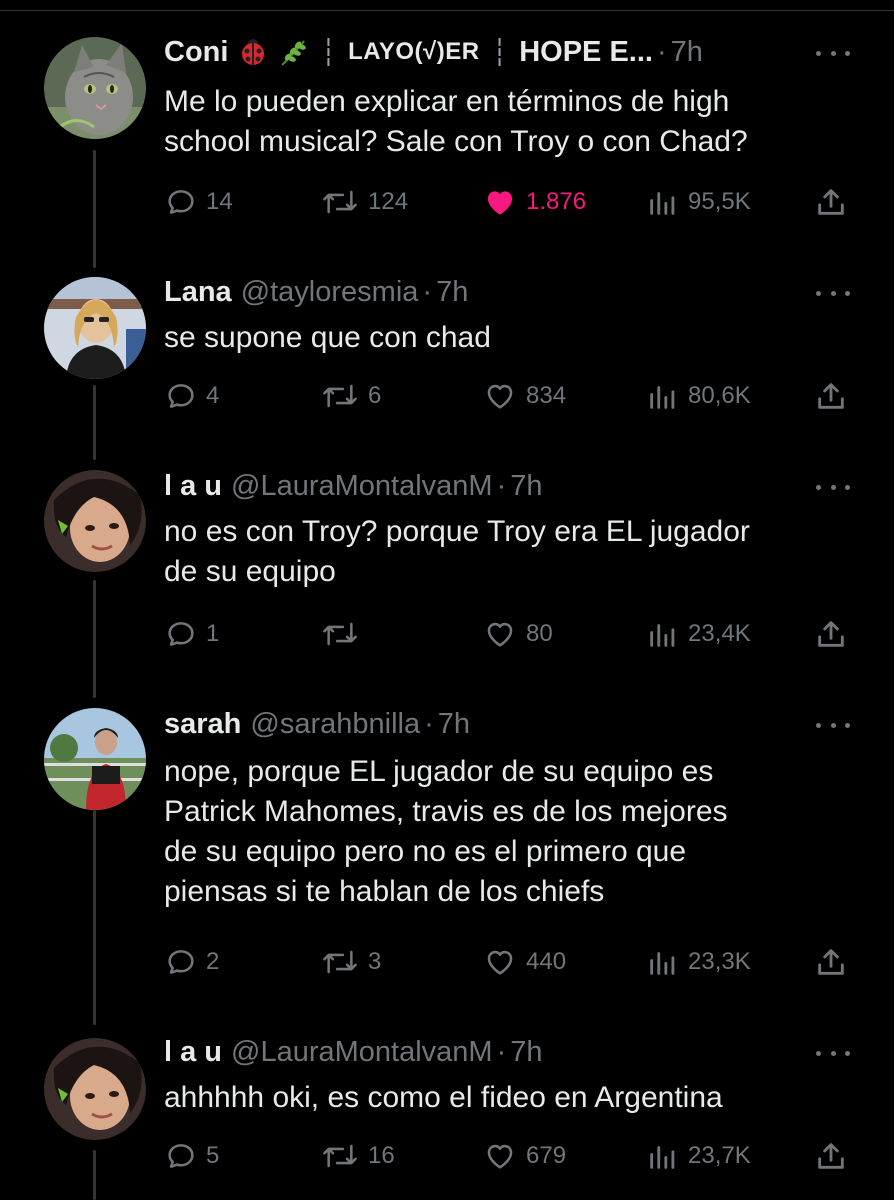  Describe the element at coordinates (698, 396) in the screenshot. I see `views-button: 80,6K` at that location.